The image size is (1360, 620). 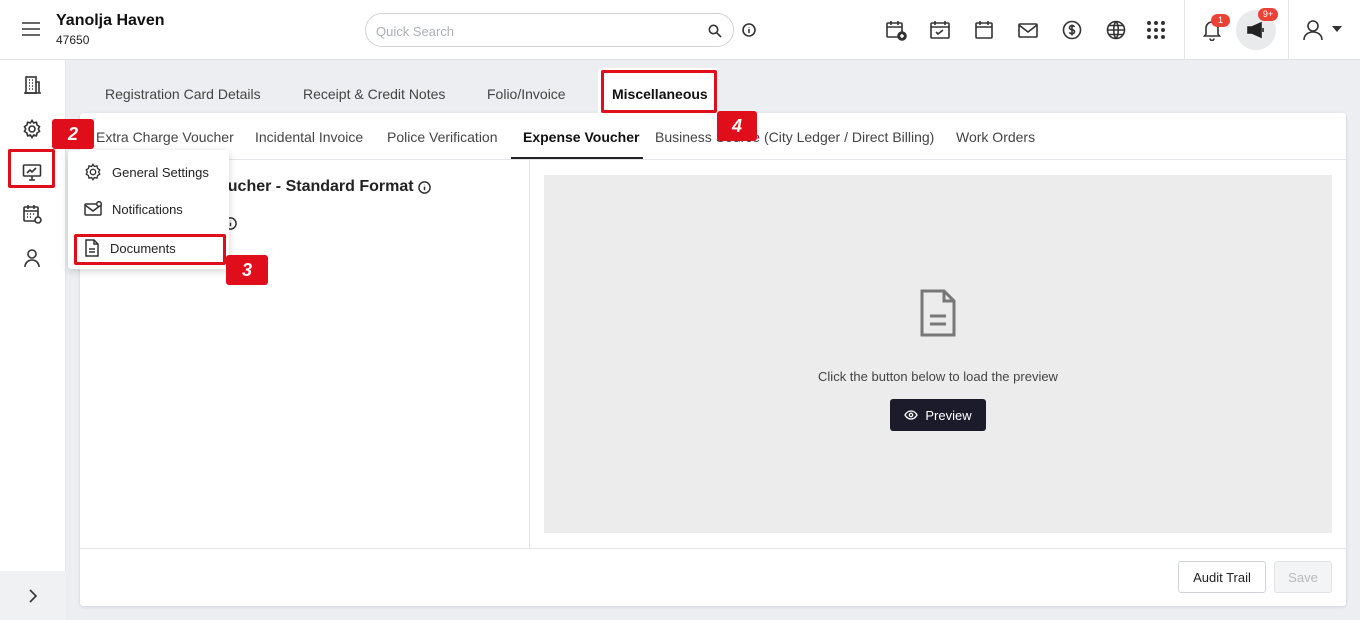 What do you see at coordinates (32, 214) in the screenshot?
I see `calendar-settings-icon` at bounding box center [32, 214].